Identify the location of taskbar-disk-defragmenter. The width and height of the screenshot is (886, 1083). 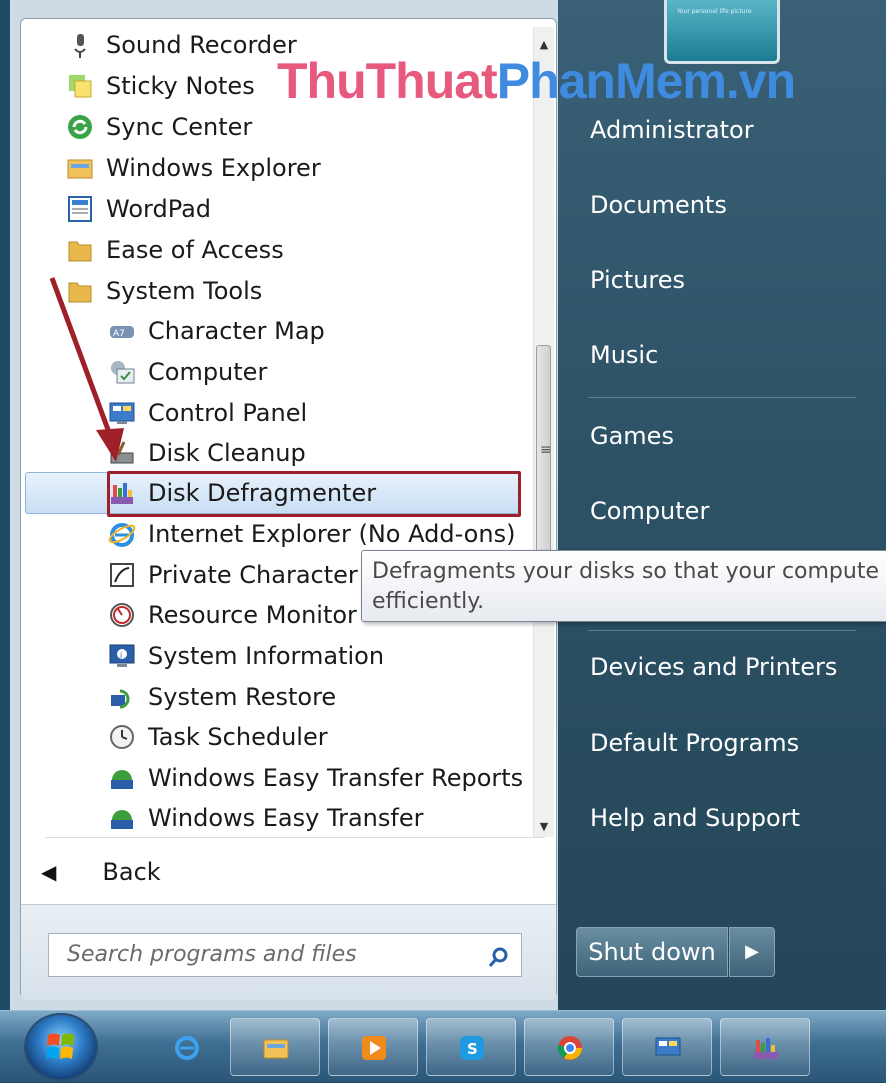
(765, 1047).